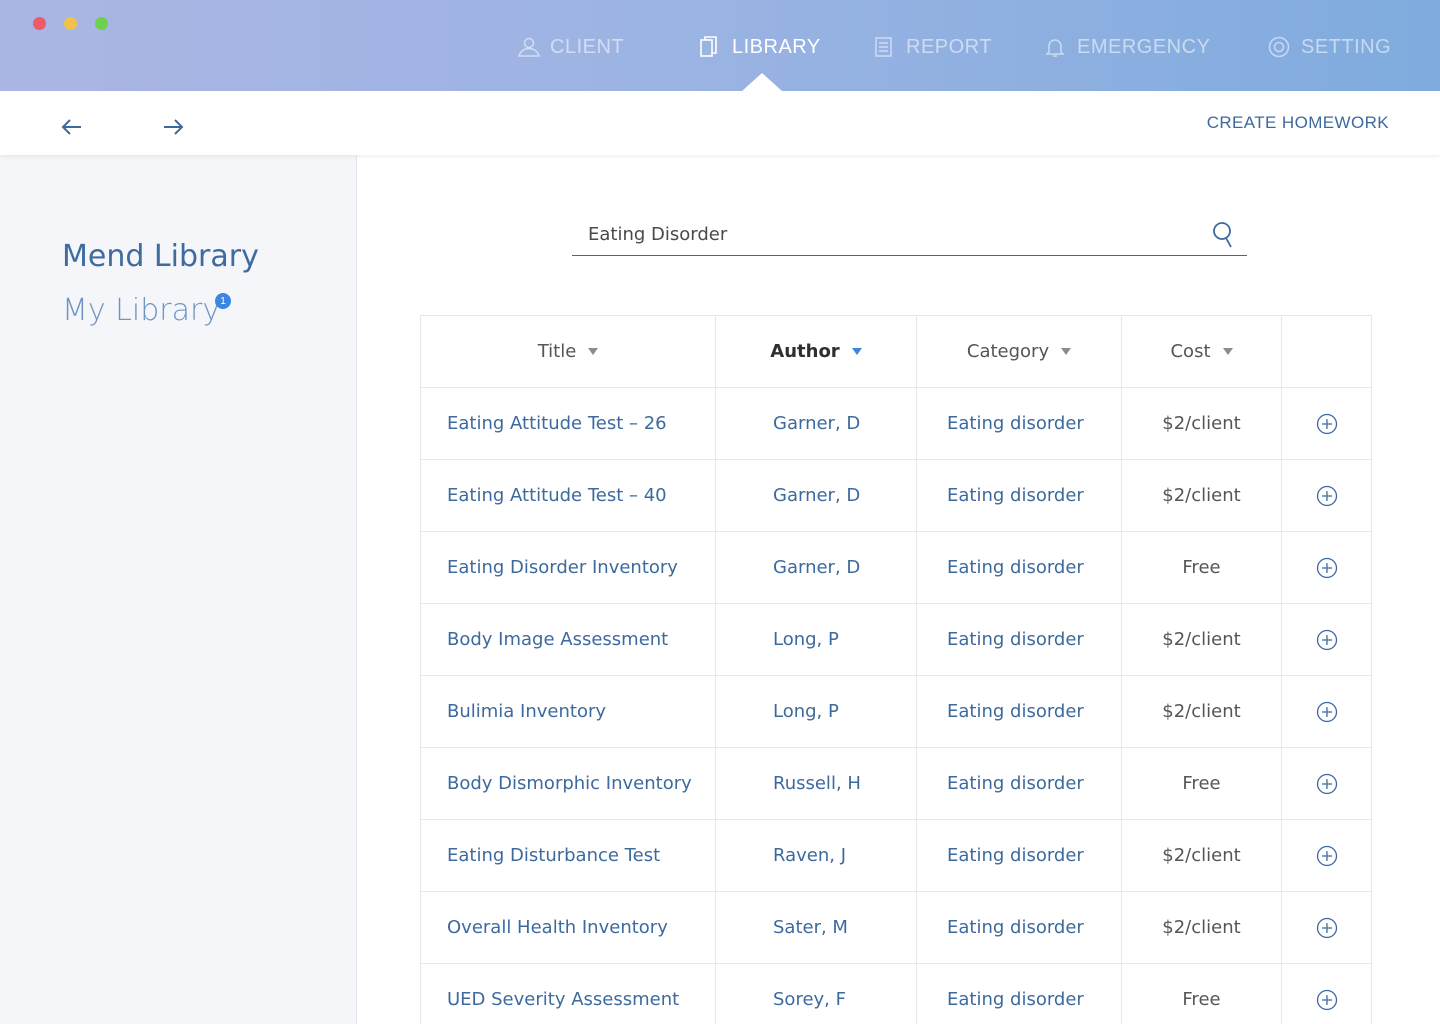 This screenshot has width=1440, height=1024. I want to click on table-header-row: Title Author Category Cost, so click(896, 352).